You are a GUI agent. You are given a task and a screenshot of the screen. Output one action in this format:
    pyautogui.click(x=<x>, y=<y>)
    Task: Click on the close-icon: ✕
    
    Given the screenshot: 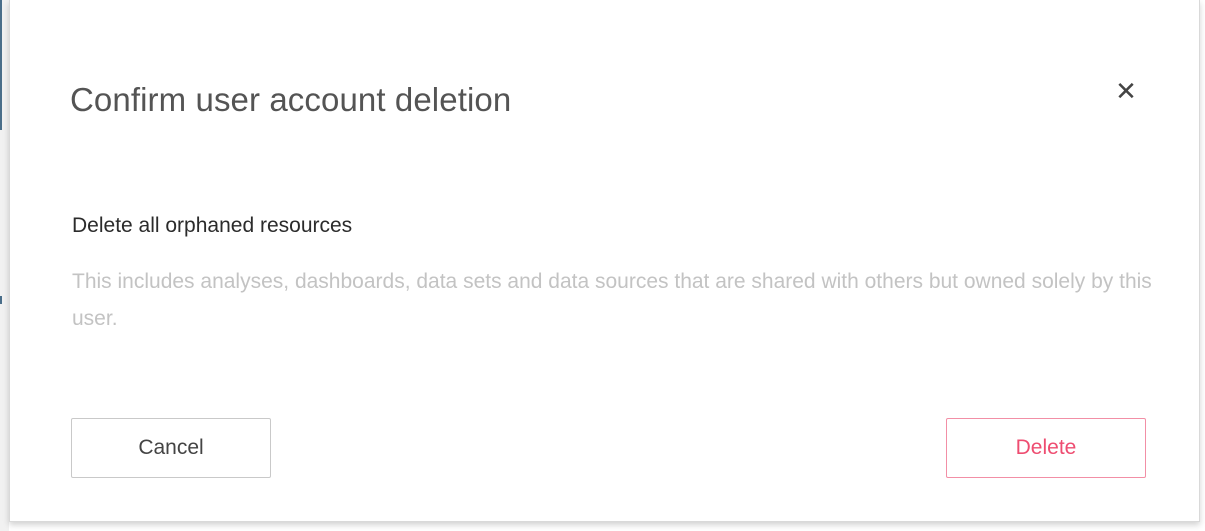 What is the action you would take?
    pyautogui.click(x=1126, y=92)
    